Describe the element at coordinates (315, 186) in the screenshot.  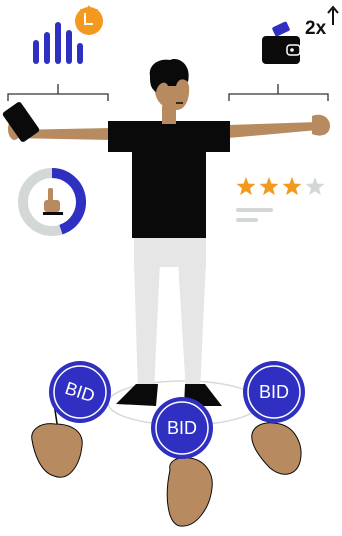
I see `star-empty-icon` at that location.